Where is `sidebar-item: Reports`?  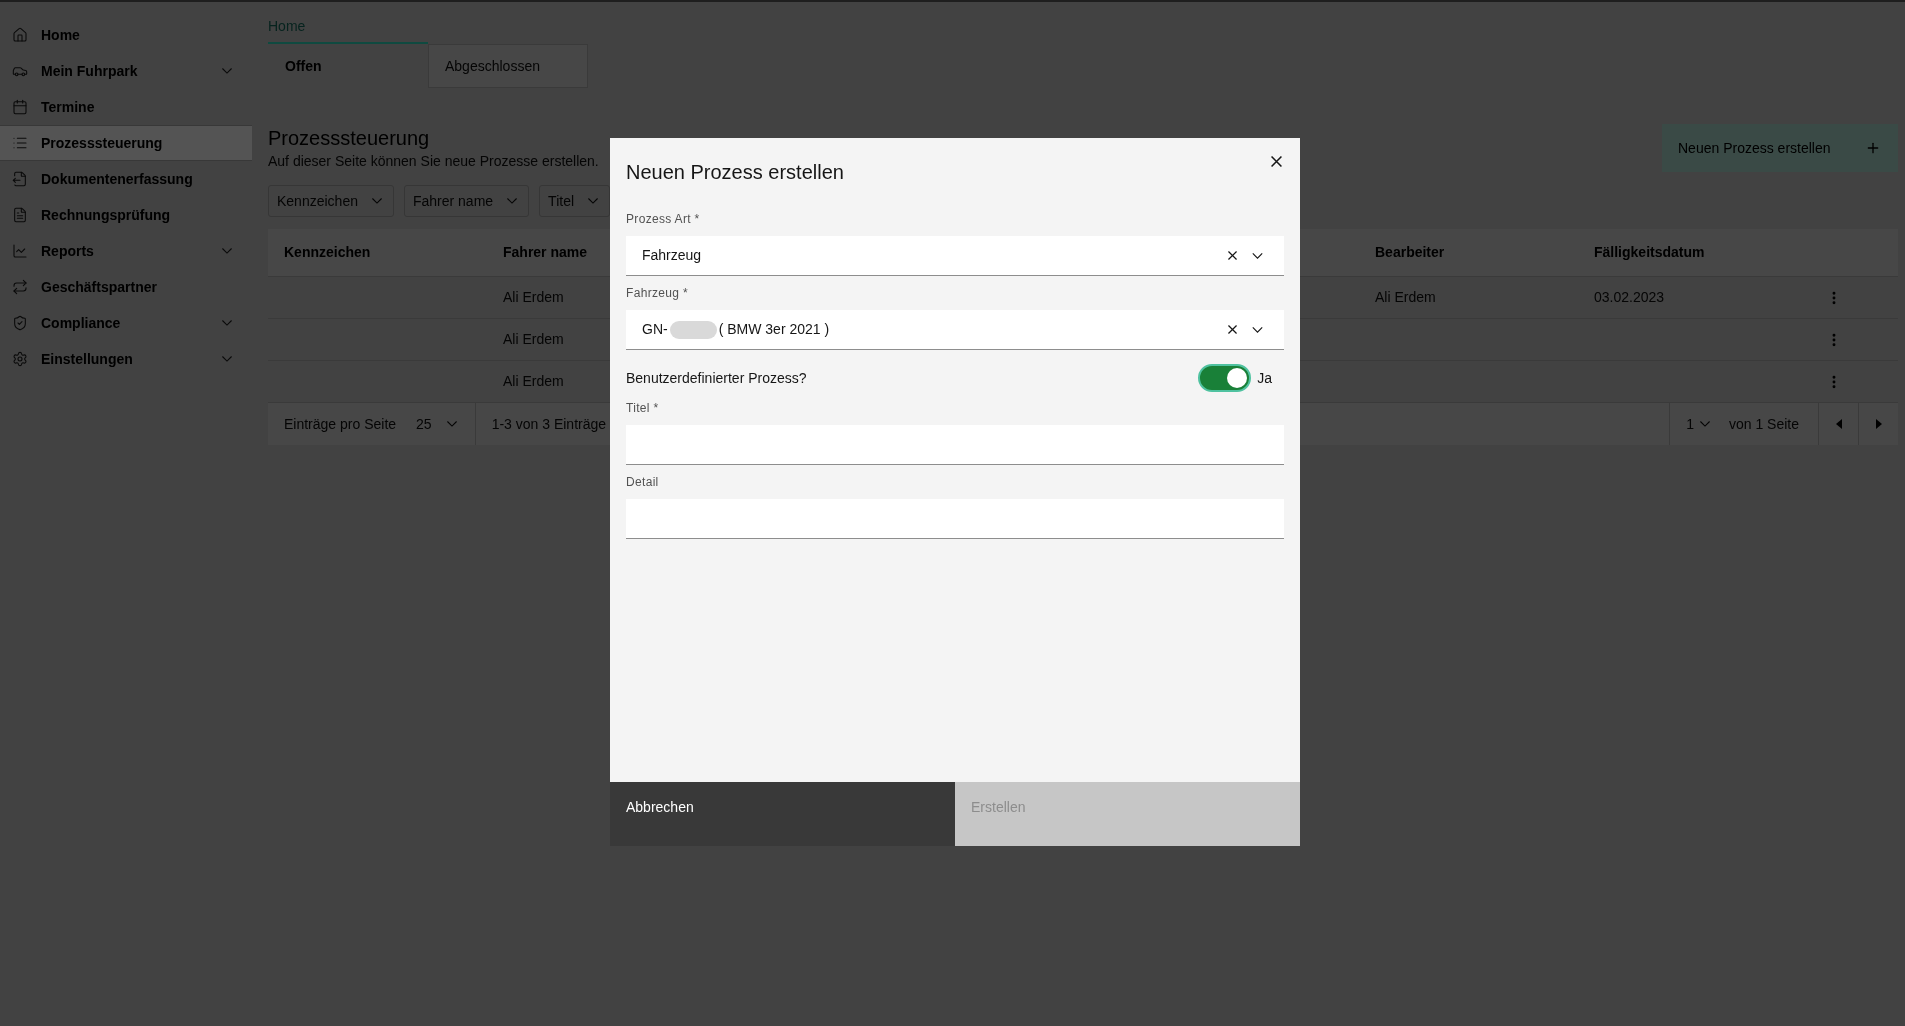 sidebar-item: Reports is located at coordinates (126, 251).